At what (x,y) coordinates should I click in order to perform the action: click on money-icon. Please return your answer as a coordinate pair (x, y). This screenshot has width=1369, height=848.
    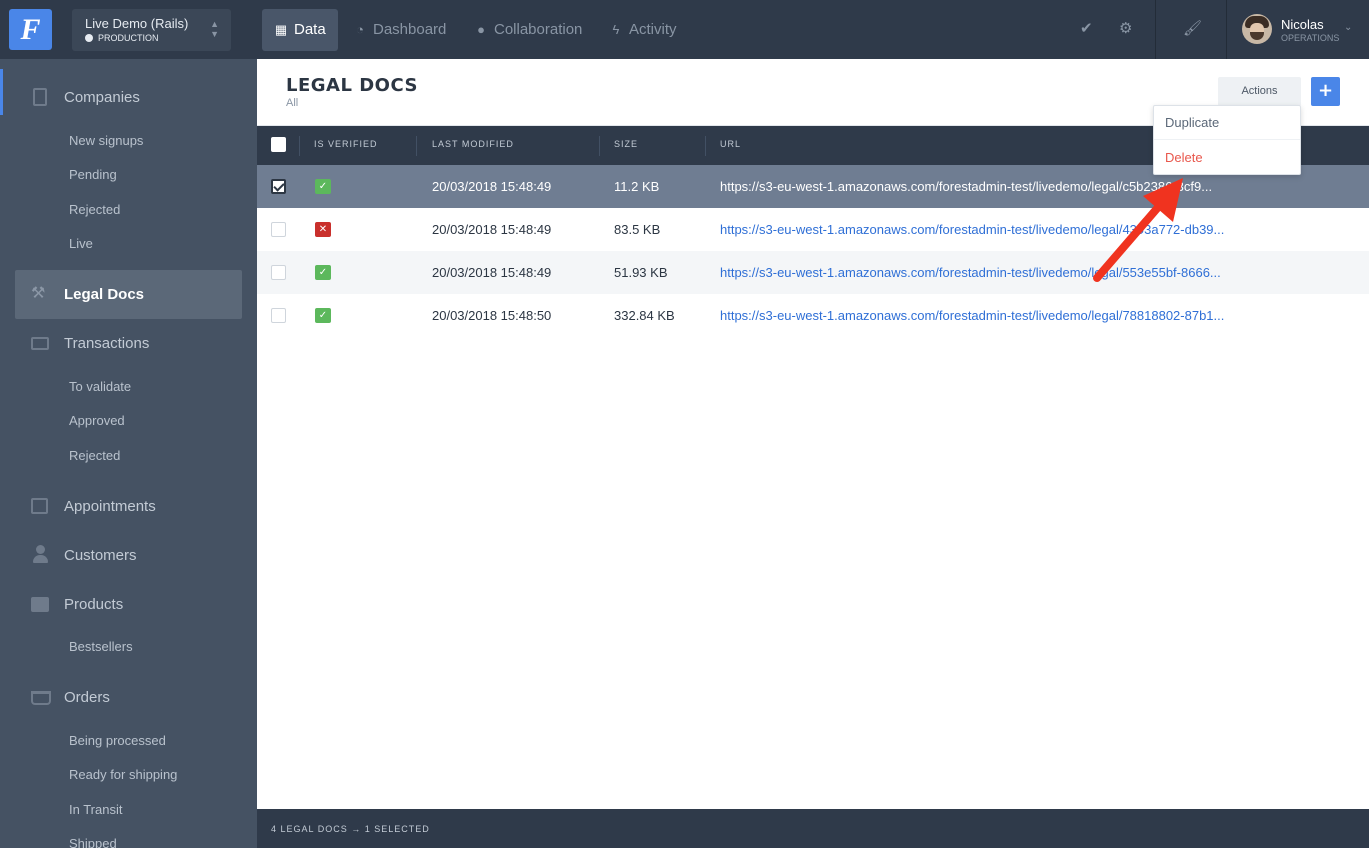
    Looking at the image, I should click on (40, 343).